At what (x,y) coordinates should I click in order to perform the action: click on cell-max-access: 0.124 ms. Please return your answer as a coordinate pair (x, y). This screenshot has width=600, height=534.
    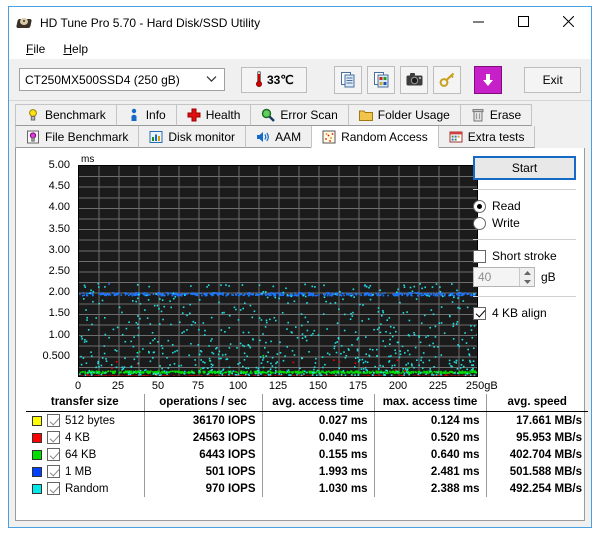
    Looking at the image, I should click on (429, 420).